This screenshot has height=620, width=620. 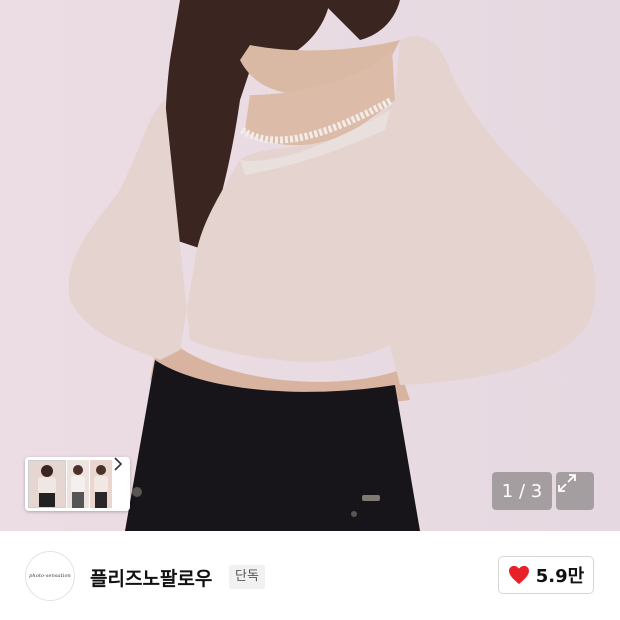 What do you see at coordinates (518, 575) in the screenshot?
I see `heart-icon` at bounding box center [518, 575].